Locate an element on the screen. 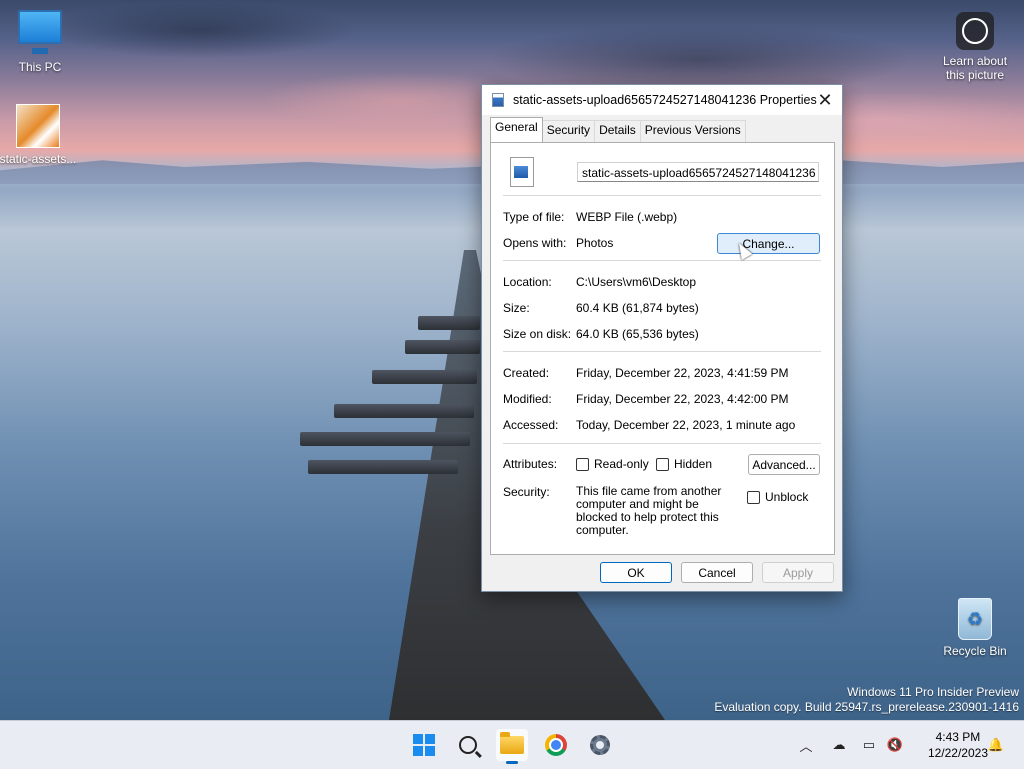  size-label: Size: is located at coordinates (516, 308).